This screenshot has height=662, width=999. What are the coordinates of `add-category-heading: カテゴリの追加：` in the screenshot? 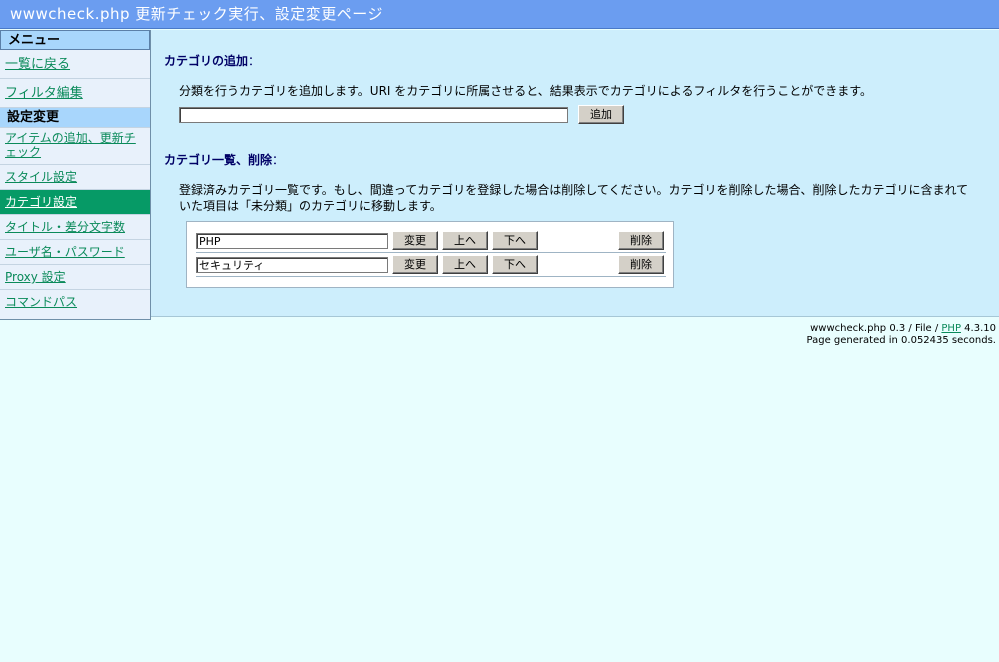 It's located at (212, 61).